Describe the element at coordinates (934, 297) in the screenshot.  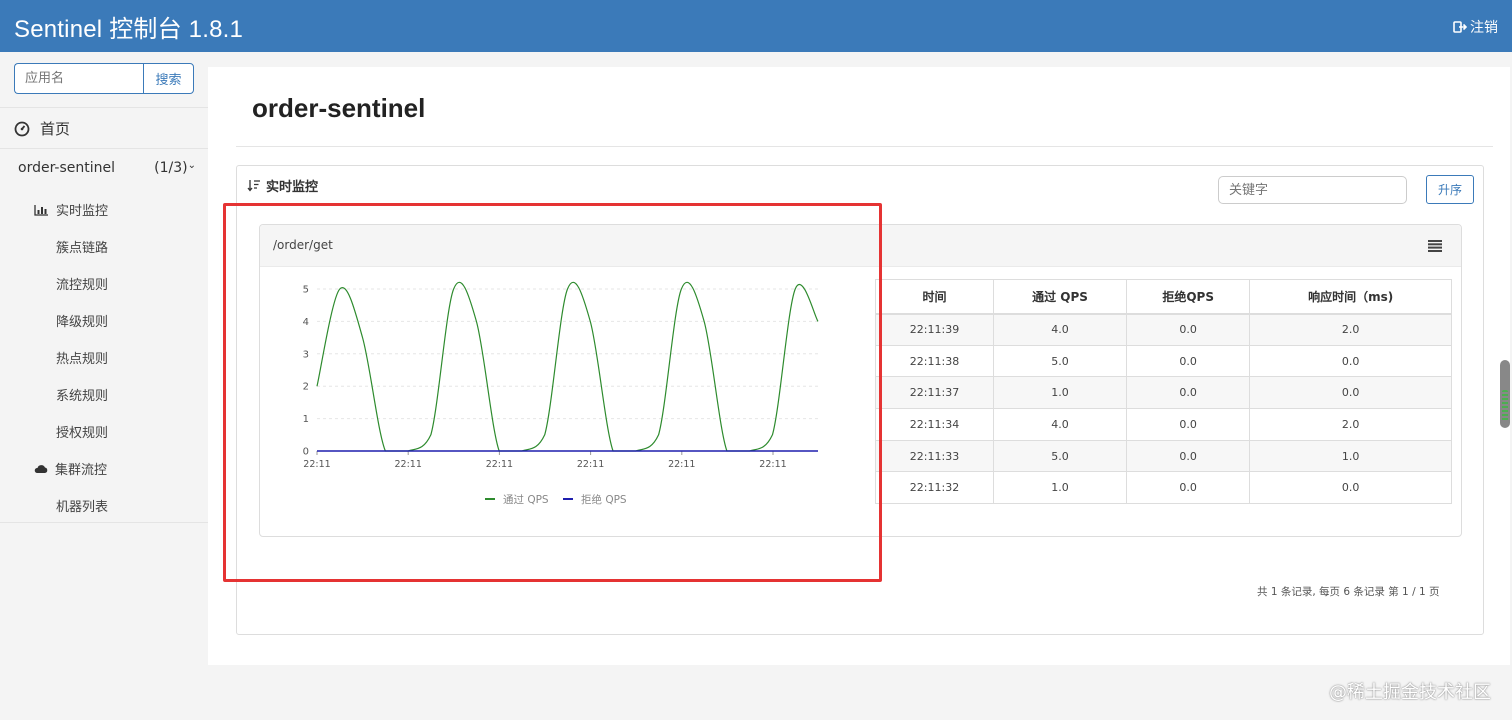
I see `column-header: 时间` at that location.